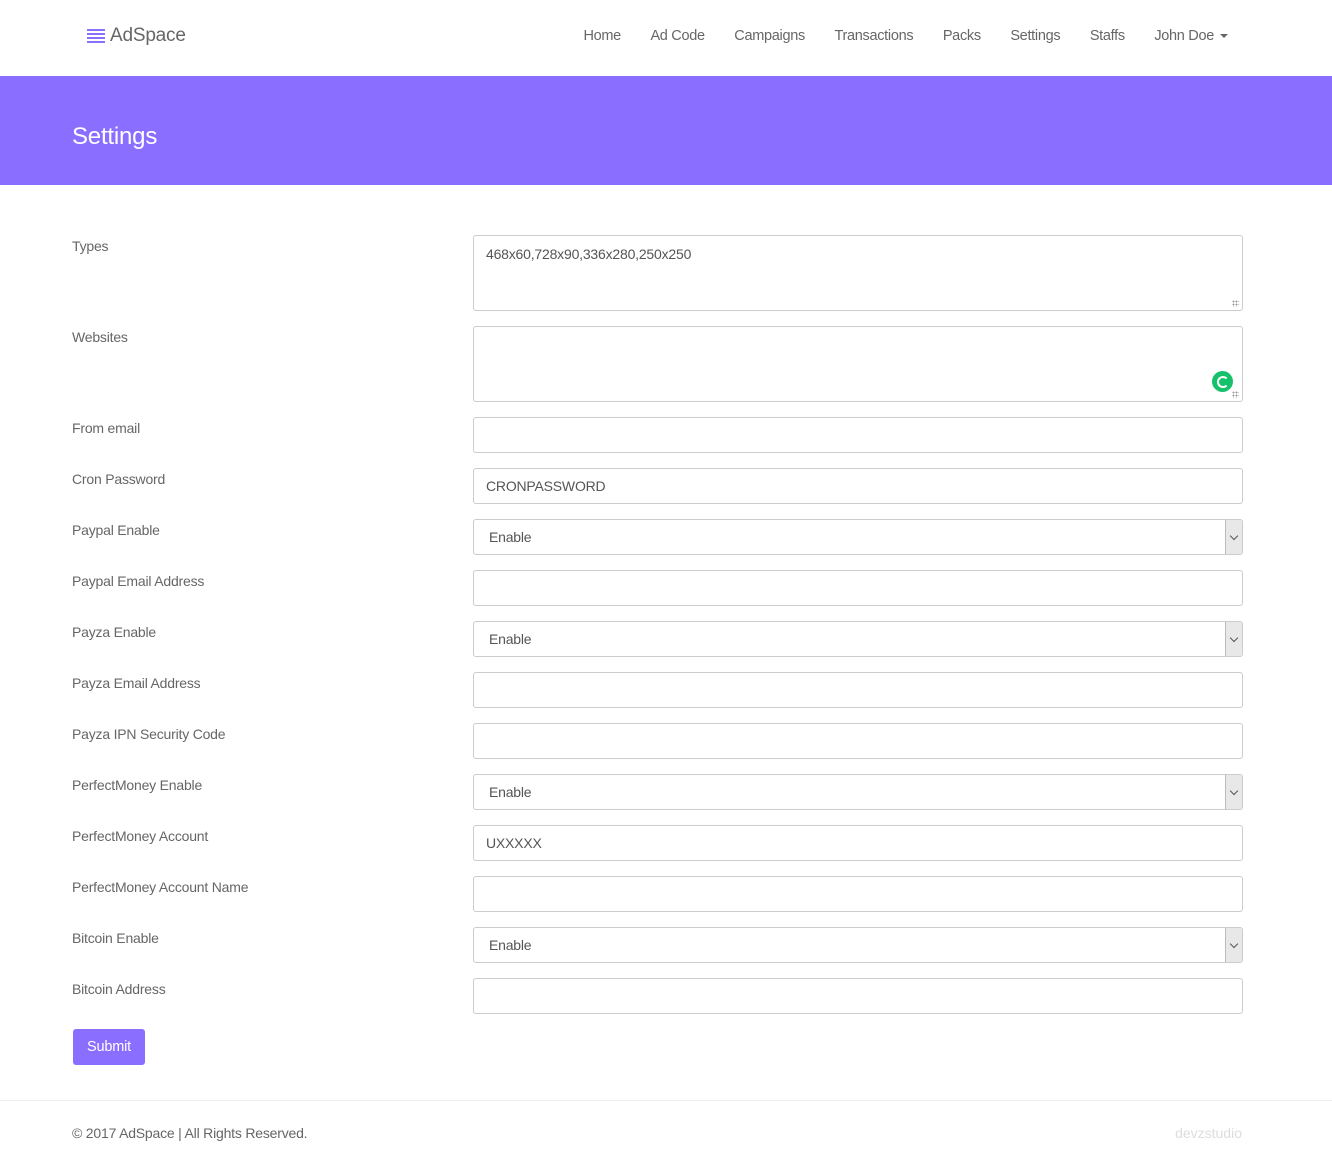 The width and height of the screenshot is (1332, 1164). I want to click on nav-staffs: Staffs, so click(1107, 36).